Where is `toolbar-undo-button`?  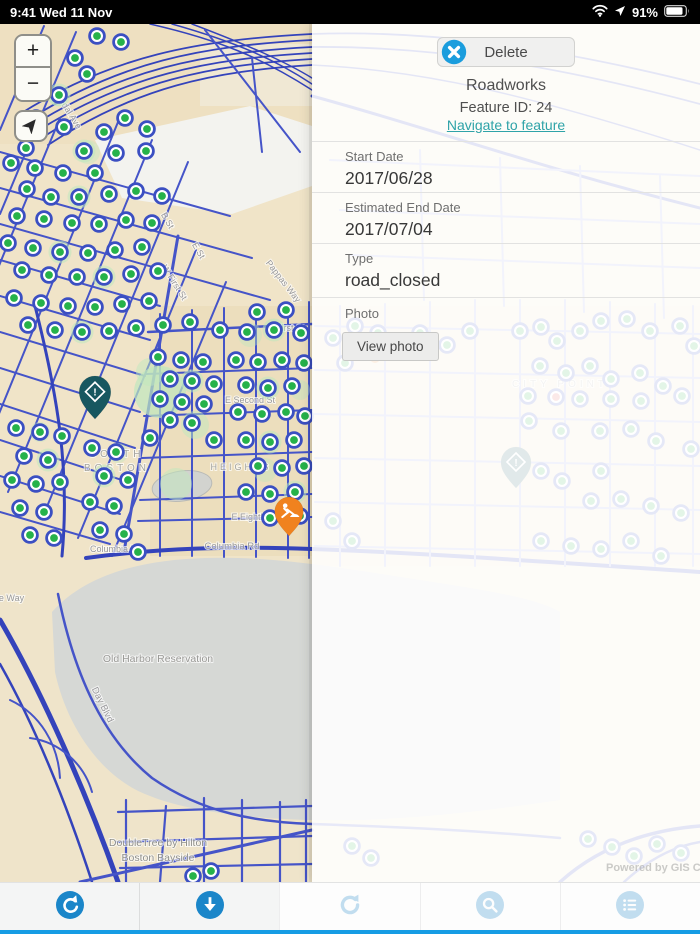
toolbar-undo-button is located at coordinates (69, 907).